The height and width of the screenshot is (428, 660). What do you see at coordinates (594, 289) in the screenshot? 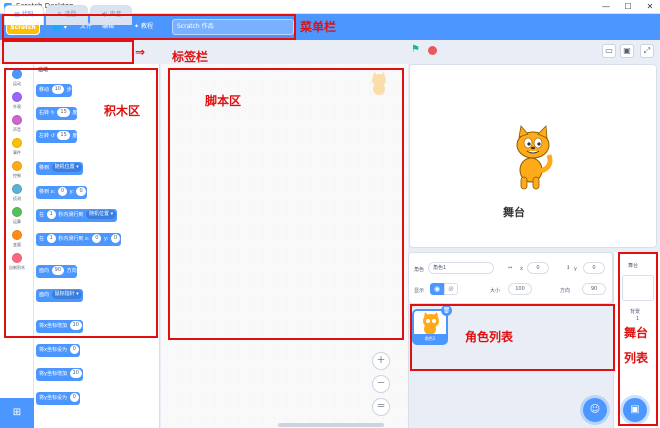
I see `direction-input: 90` at bounding box center [594, 289].